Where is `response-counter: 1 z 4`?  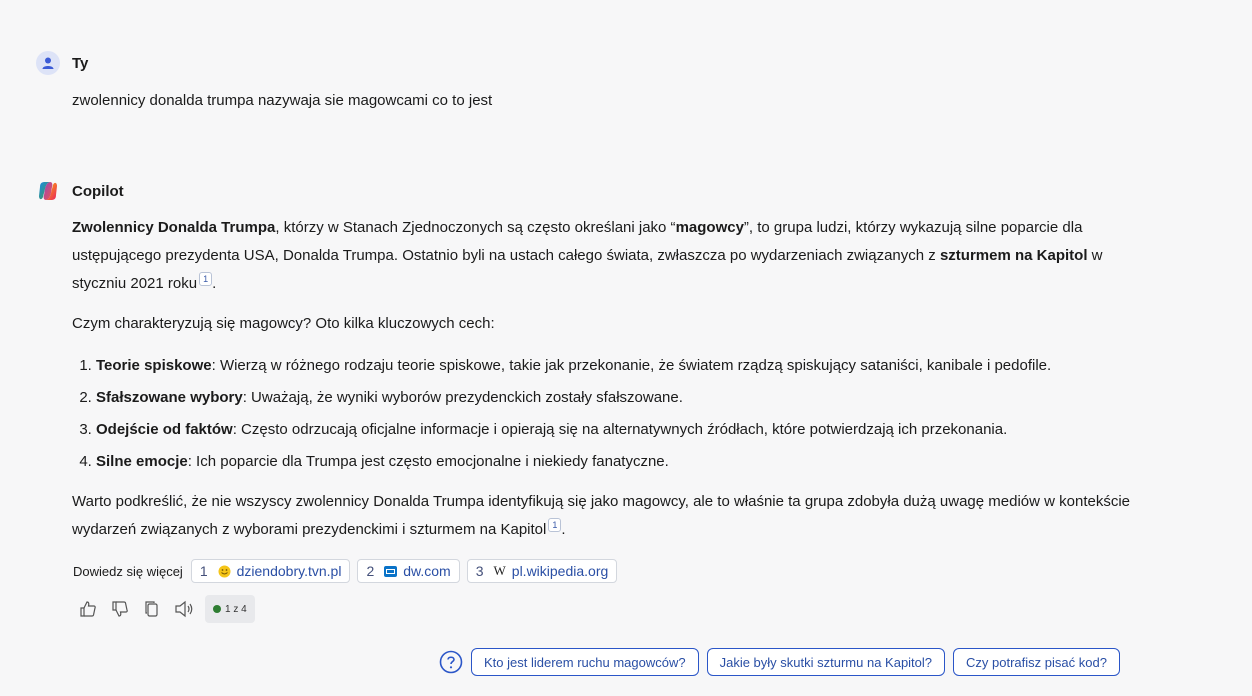
response-counter: 1 z 4 is located at coordinates (230, 609).